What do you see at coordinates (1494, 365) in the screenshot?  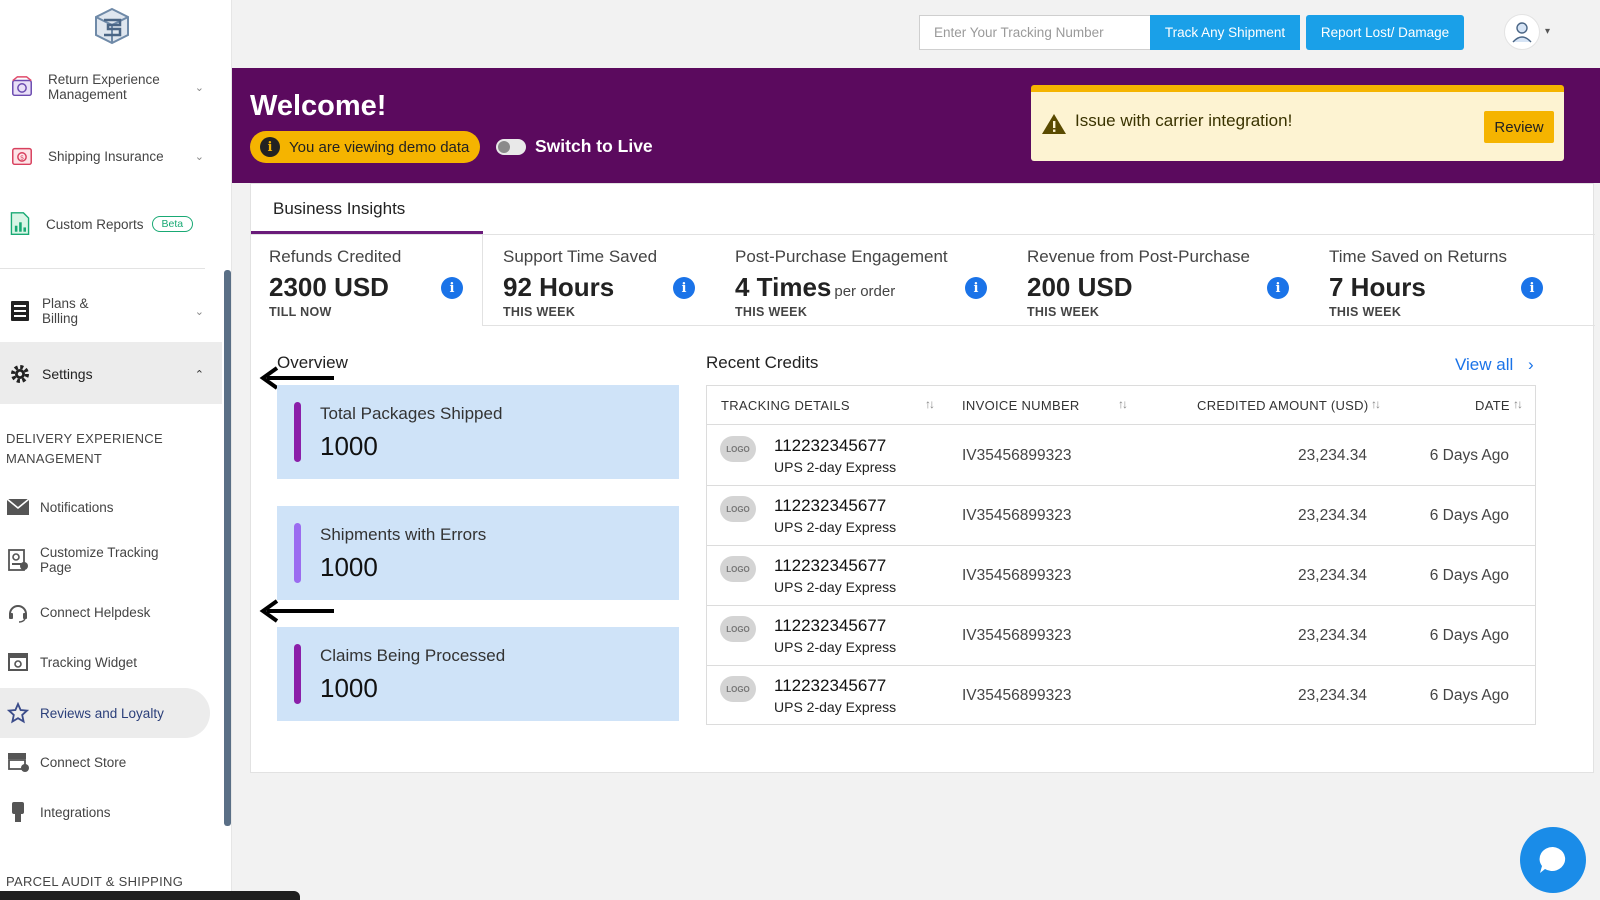 I see `view-all-link: View all ›` at bounding box center [1494, 365].